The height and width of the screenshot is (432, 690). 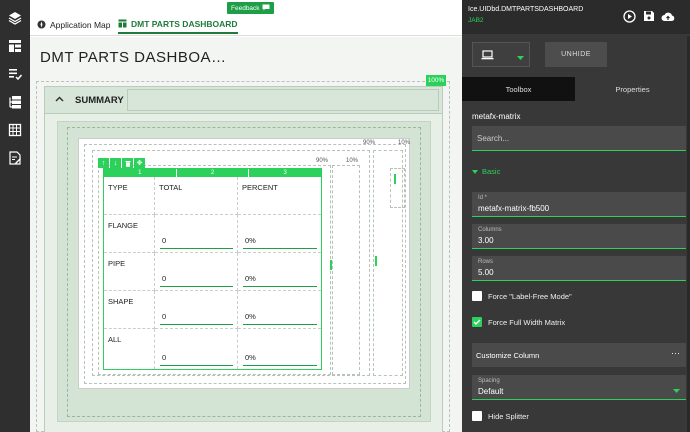 What do you see at coordinates (117, 263) in the screenshot?
I see `row-type-label: PIPE` at bounding box center [117, 263].